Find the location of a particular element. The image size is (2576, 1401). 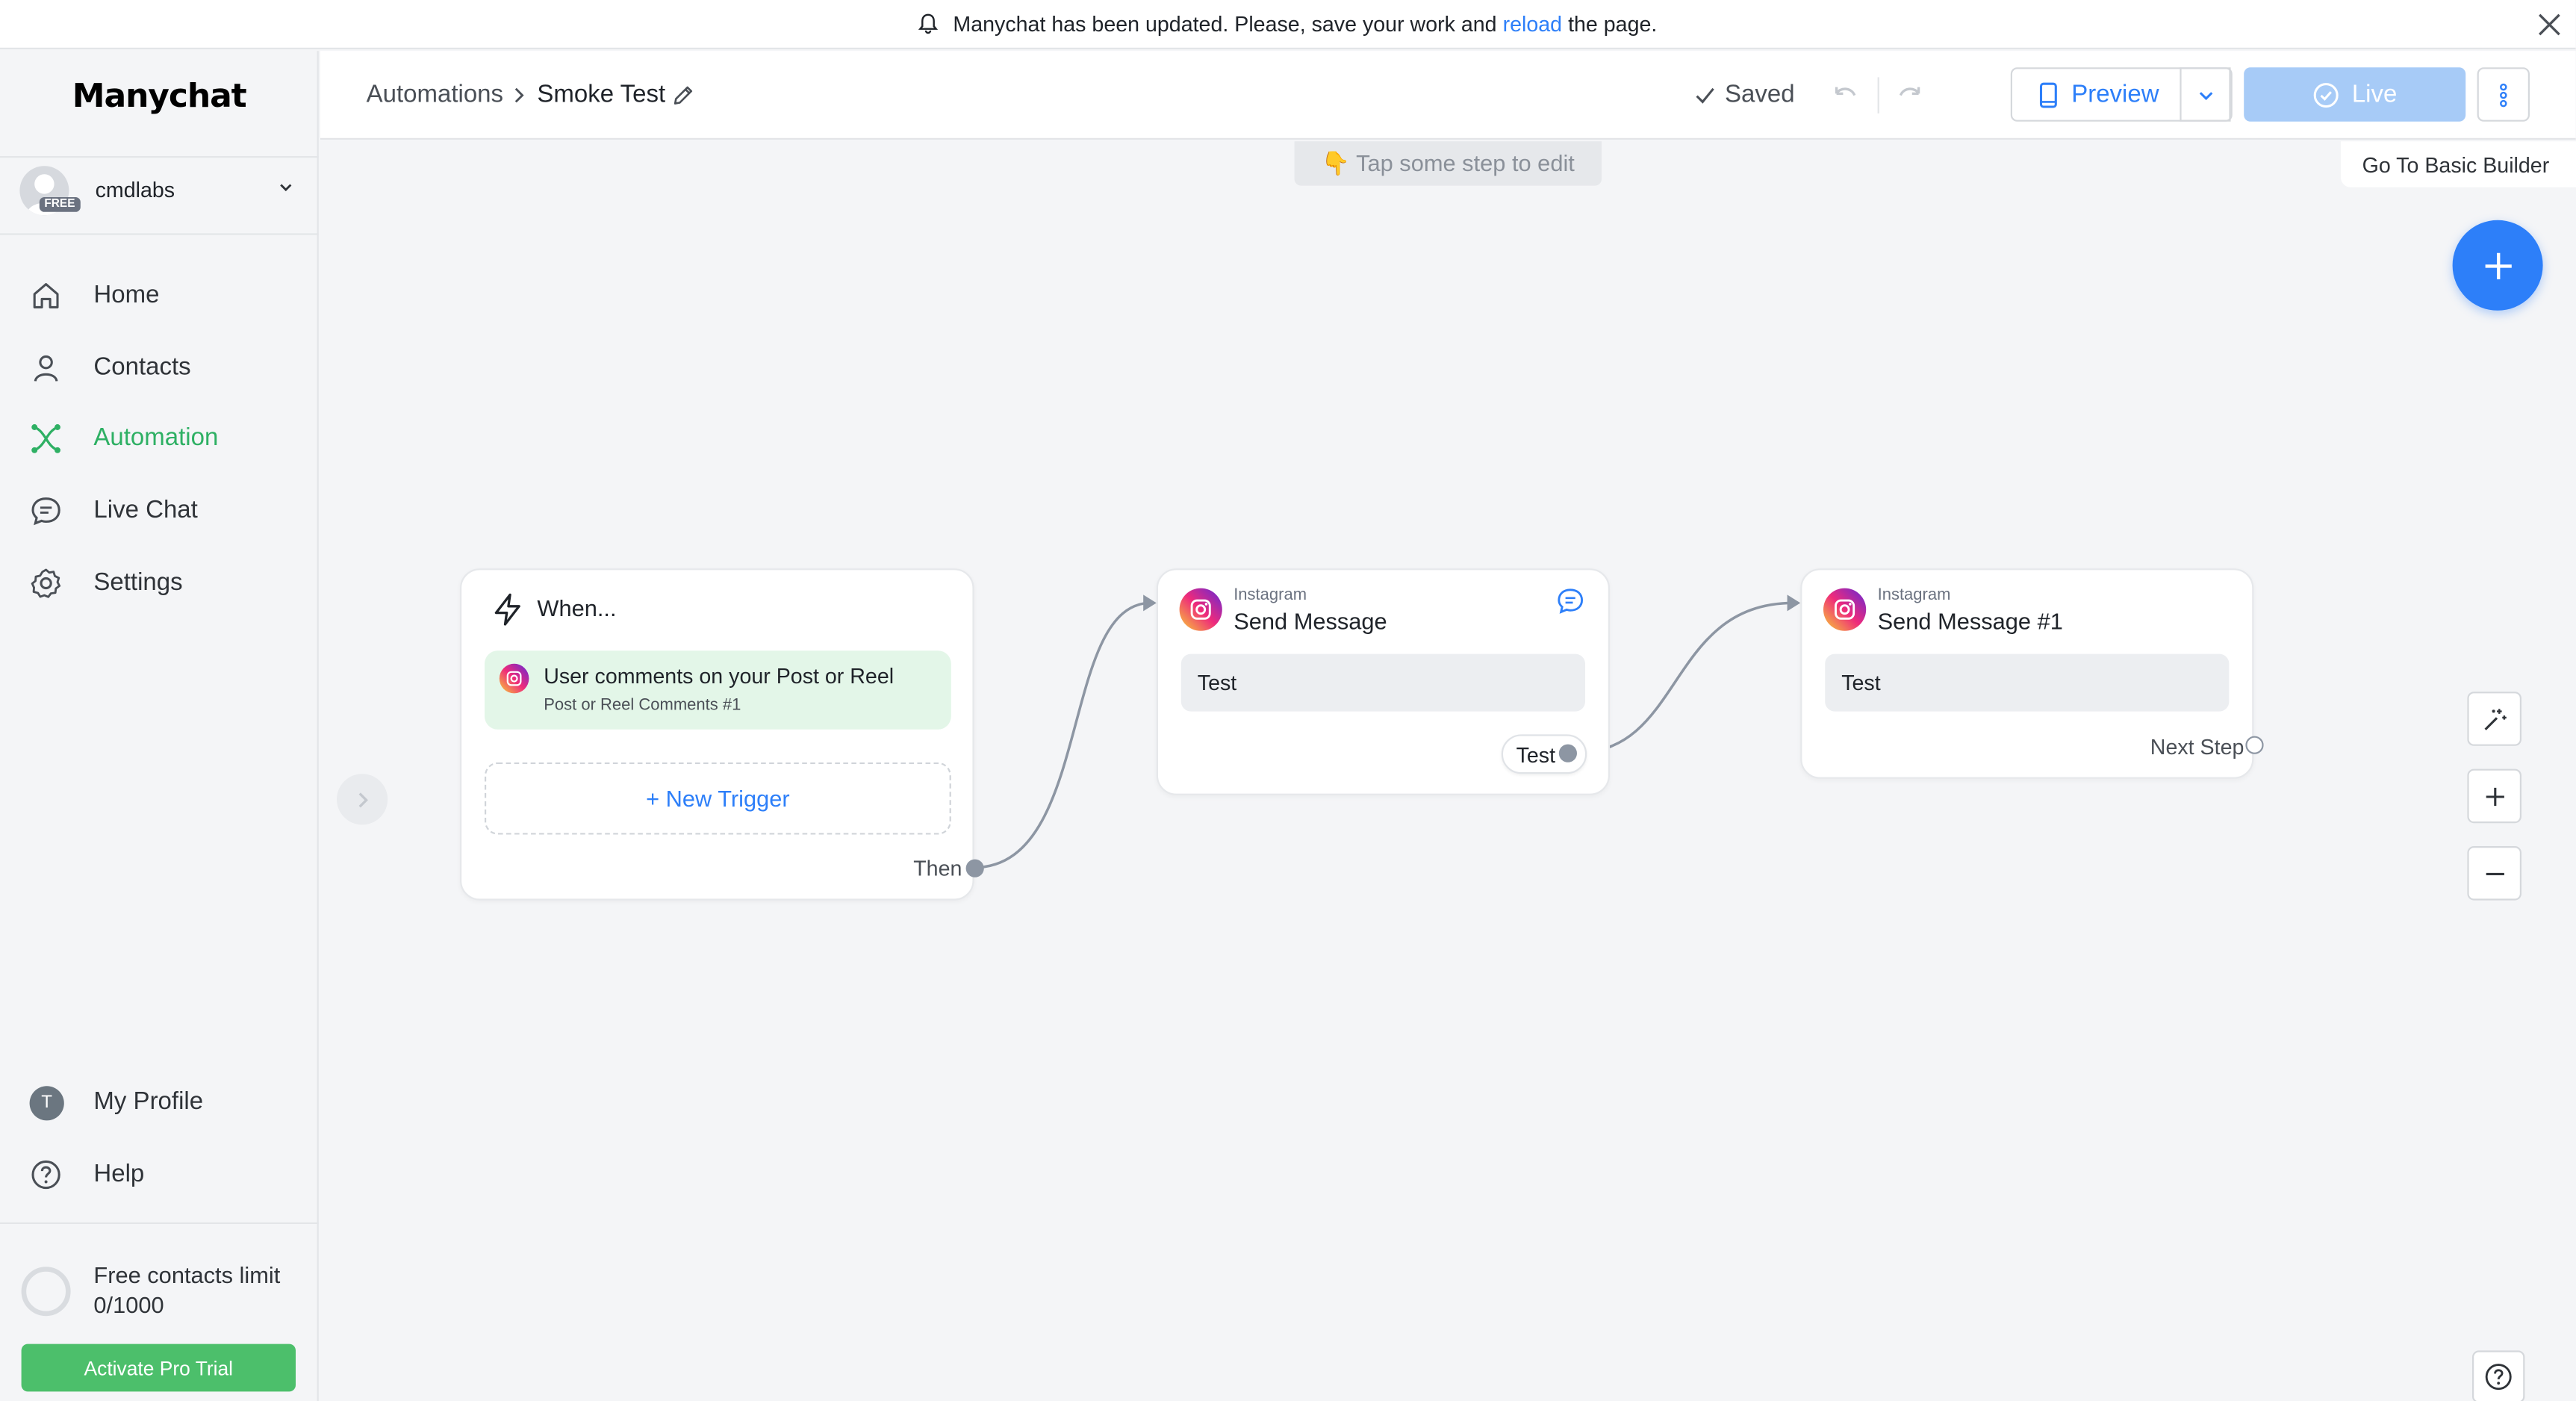

saved-label: Saved is located at coordinates (1760, 94).